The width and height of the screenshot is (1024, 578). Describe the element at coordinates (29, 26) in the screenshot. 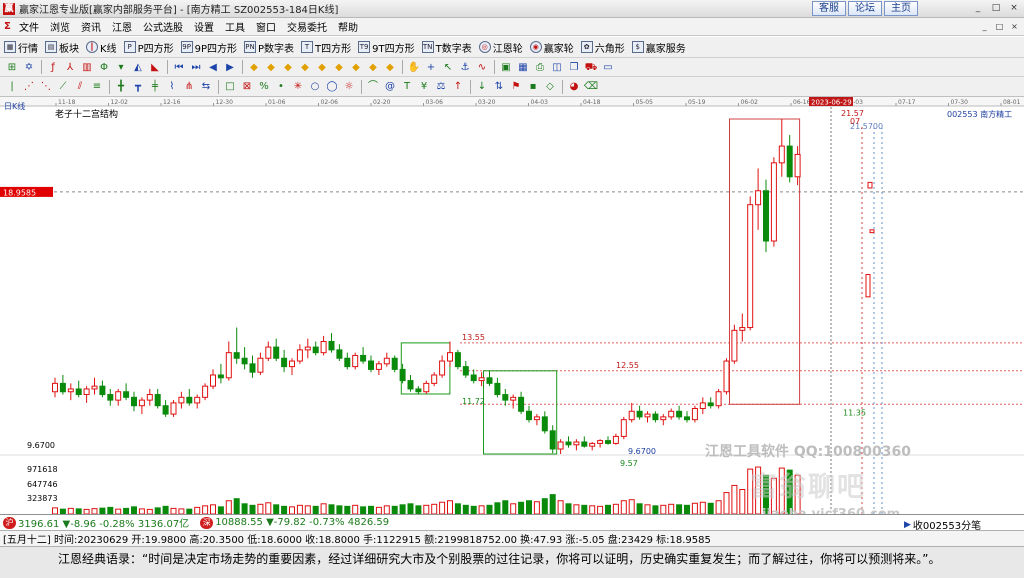

I see `menu-file: 文件` at that location.